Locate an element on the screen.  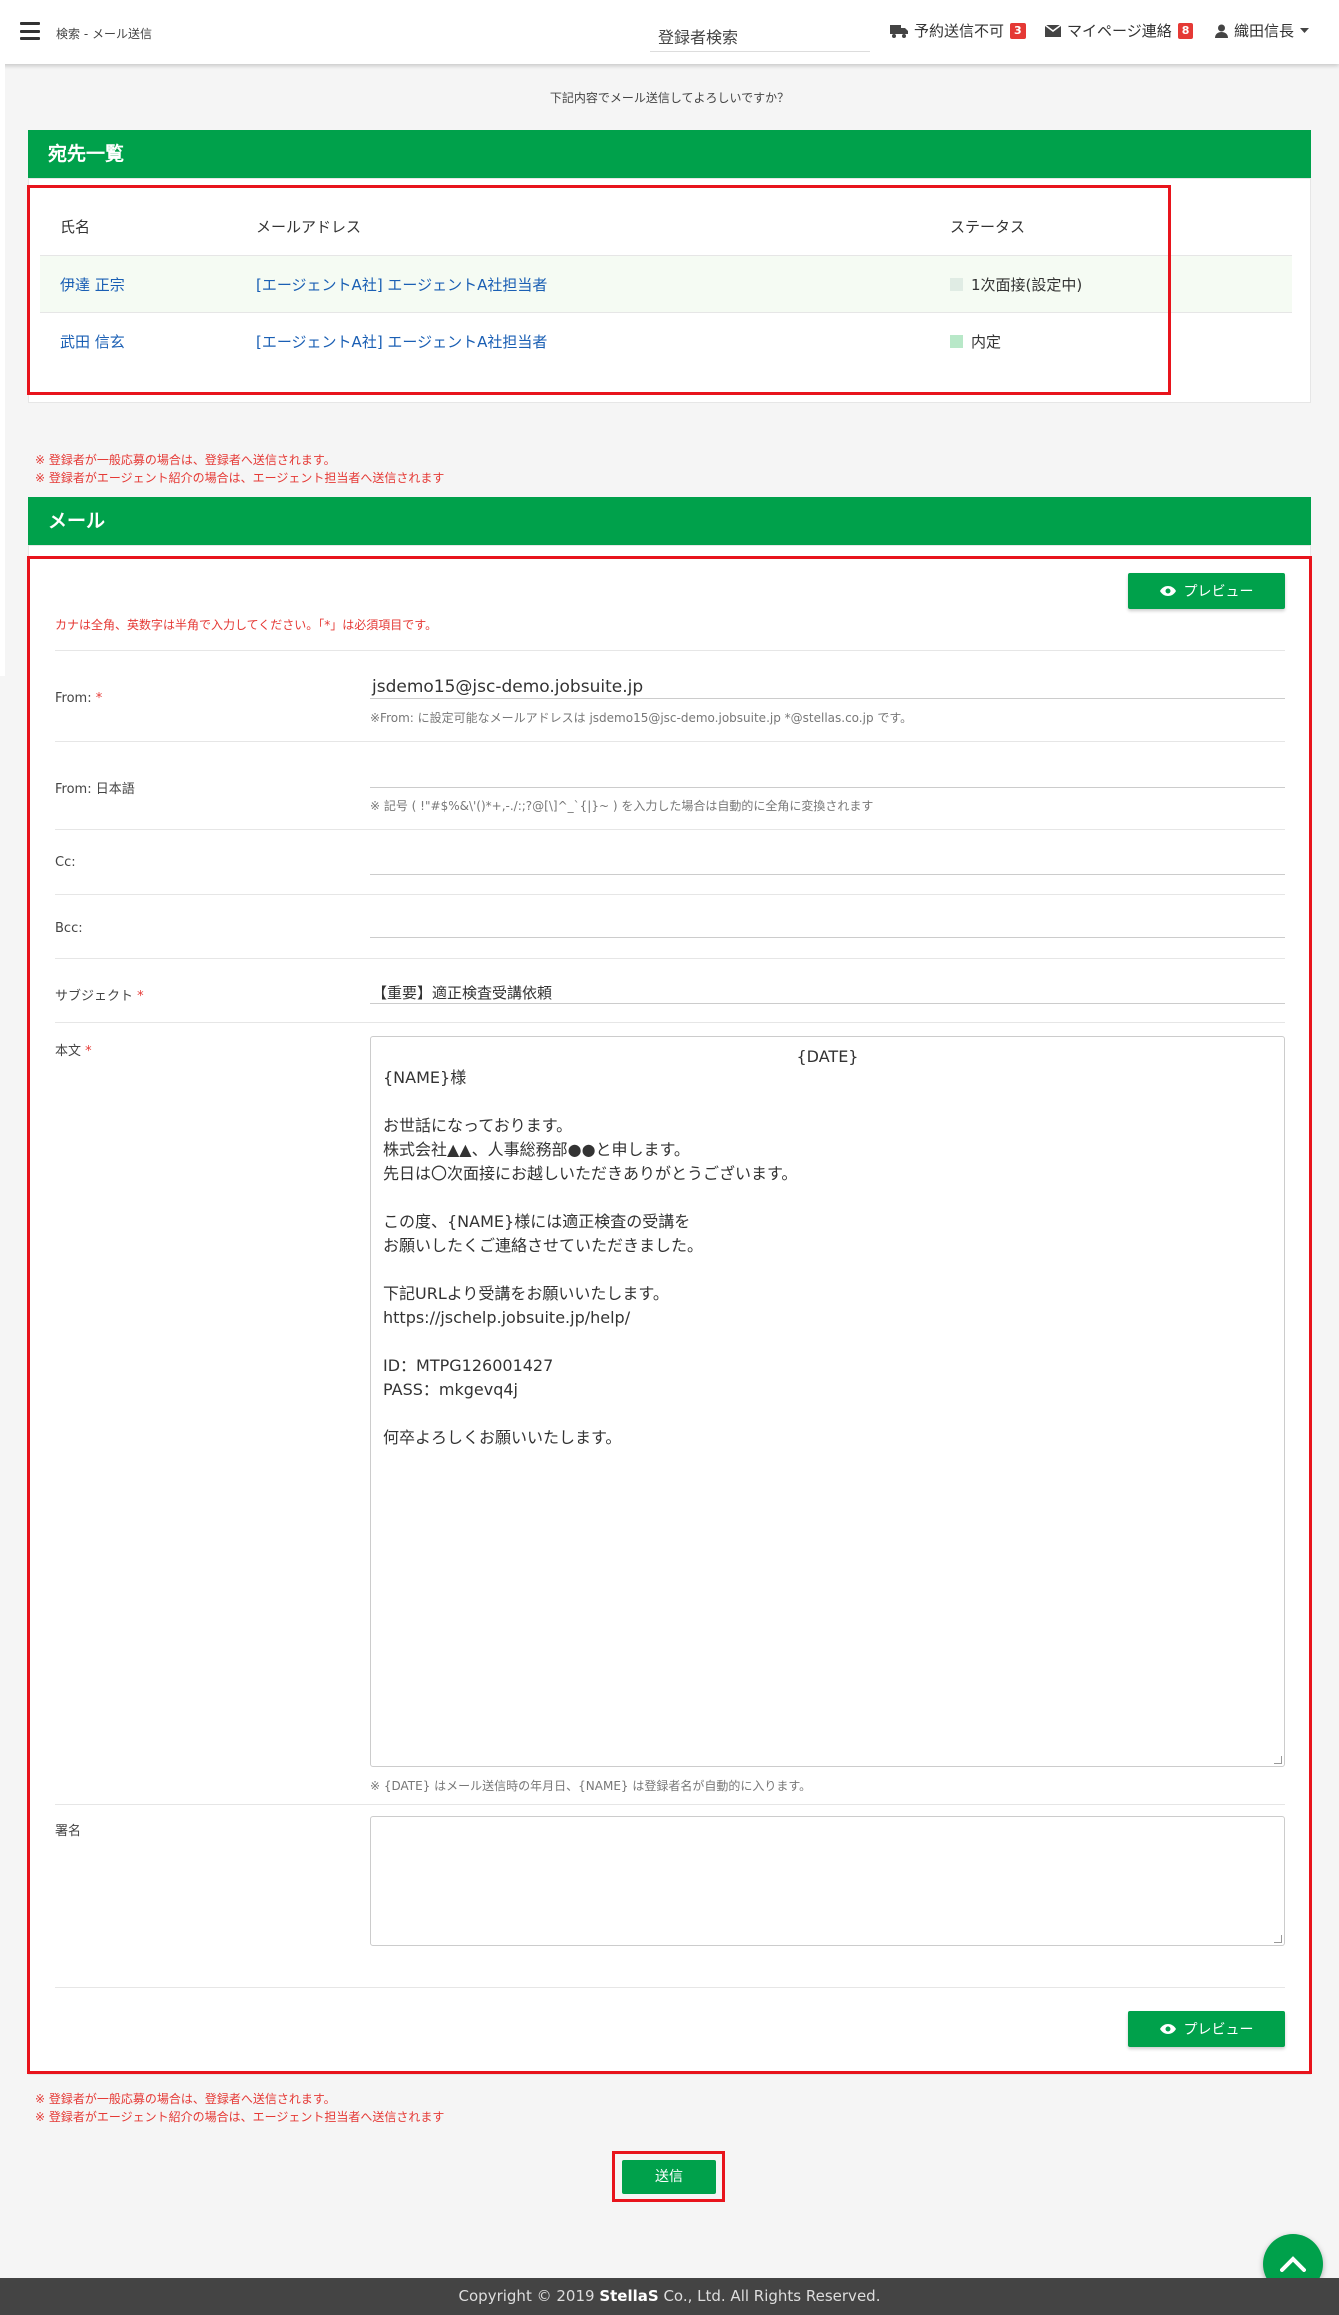
bcc-field is located at coordinates (827, 937).